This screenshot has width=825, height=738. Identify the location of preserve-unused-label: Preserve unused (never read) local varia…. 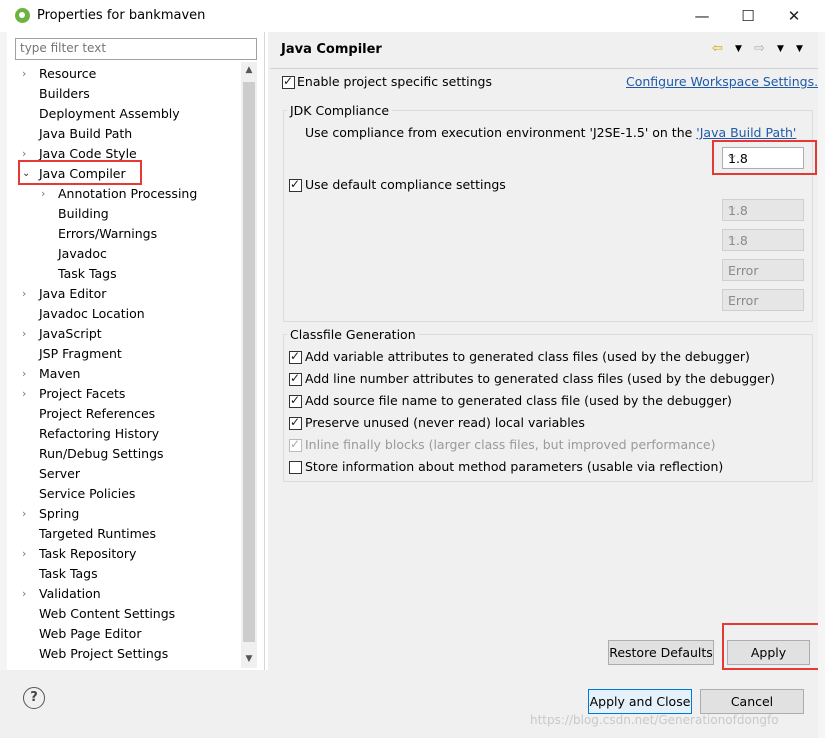
(445, 422).